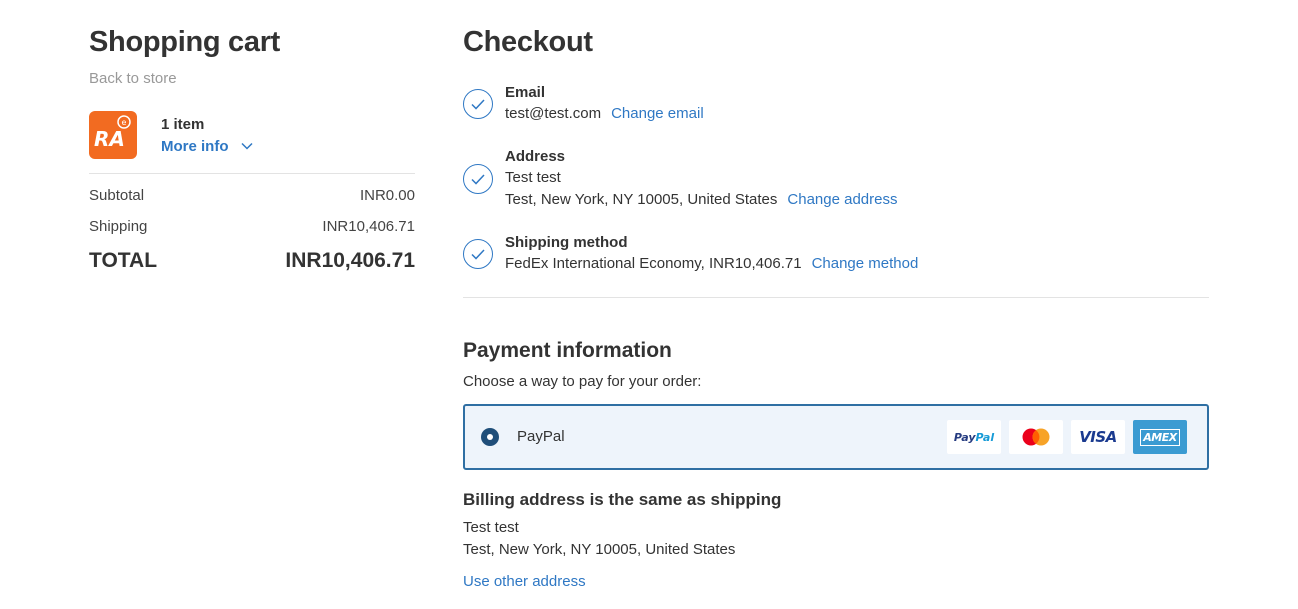 The width and height of the screenshot is (1298, 609). Describe the element at coordinates (533, 177) in the screenshot. I see `address-name: Test test` at that location.